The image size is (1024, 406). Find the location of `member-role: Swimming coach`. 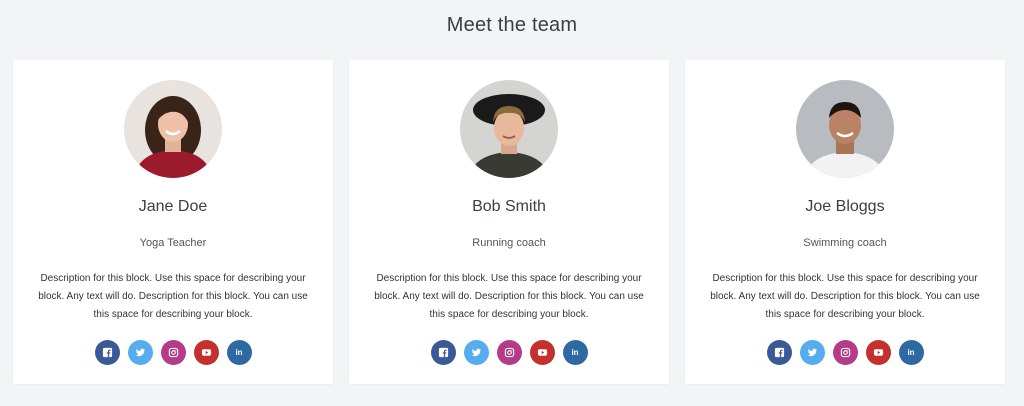

member-role: Swimming coach is located at coordinates (845, 243).